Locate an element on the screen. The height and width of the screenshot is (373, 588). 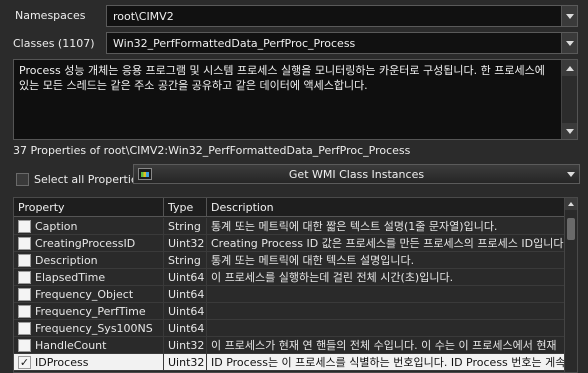
grid-header: Property Type Description is located at coordinates (295, 207).